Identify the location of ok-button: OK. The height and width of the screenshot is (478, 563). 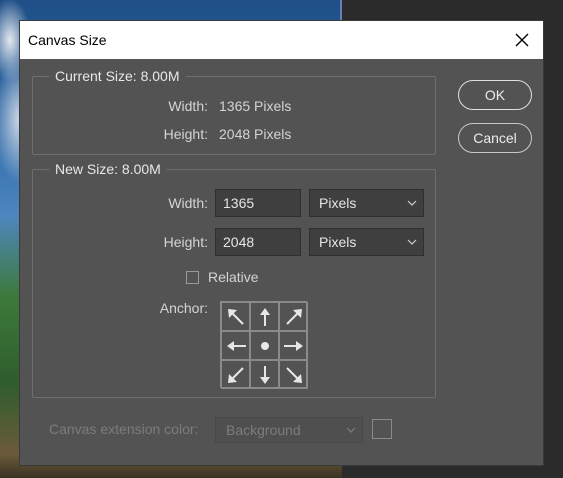
(495, 95).